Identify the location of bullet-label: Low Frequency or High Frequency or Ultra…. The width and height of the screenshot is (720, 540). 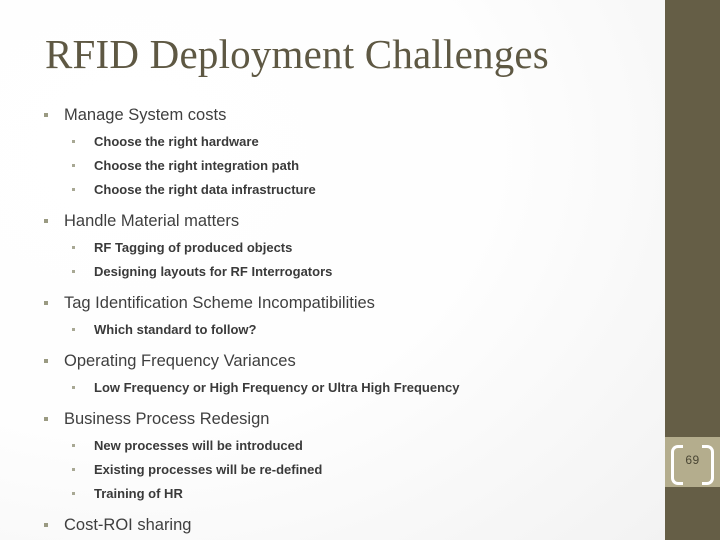
(277, 387).